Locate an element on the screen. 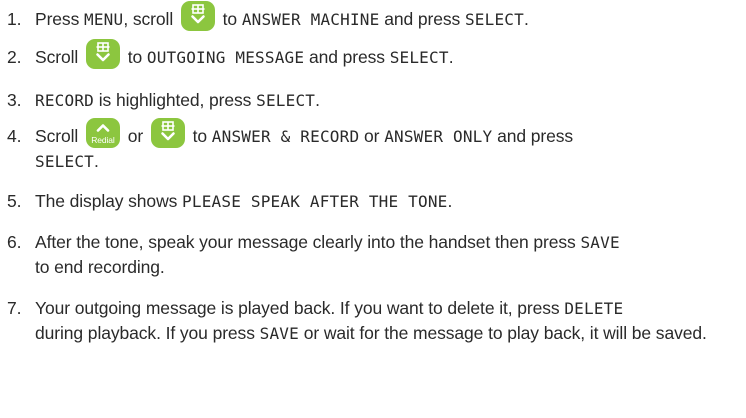 The image size is (746, 418). step-text: The display shows is located at coordinates (109, 201).